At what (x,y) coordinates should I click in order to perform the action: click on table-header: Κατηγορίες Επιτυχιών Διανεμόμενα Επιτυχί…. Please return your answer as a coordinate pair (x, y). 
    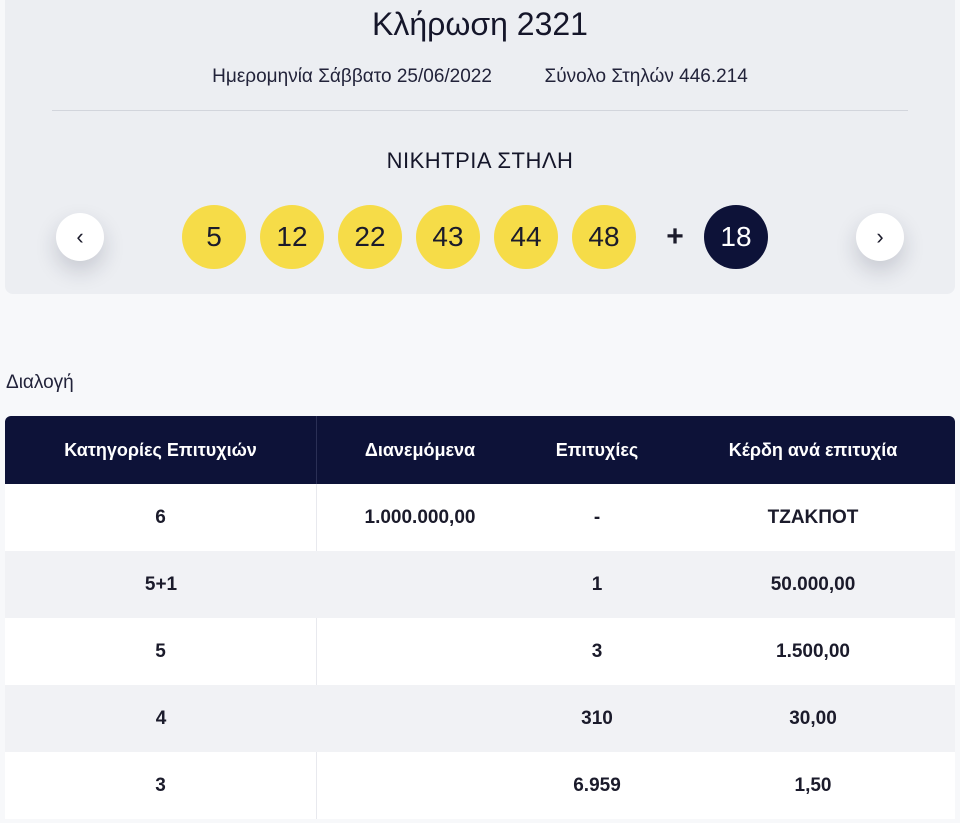
    Looking at the image, I should click on (480, 450).